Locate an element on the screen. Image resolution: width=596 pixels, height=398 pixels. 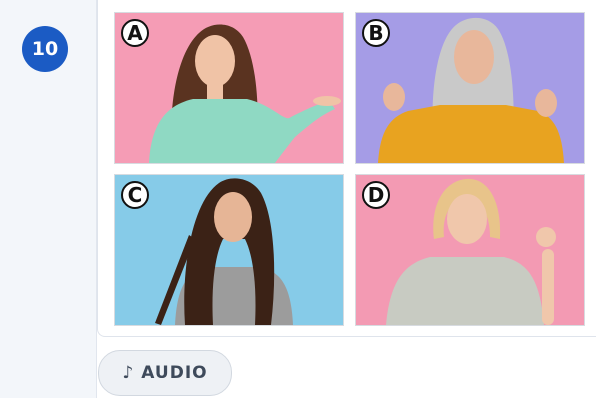
option-b-fist-left is located at coordinates (394, 97).